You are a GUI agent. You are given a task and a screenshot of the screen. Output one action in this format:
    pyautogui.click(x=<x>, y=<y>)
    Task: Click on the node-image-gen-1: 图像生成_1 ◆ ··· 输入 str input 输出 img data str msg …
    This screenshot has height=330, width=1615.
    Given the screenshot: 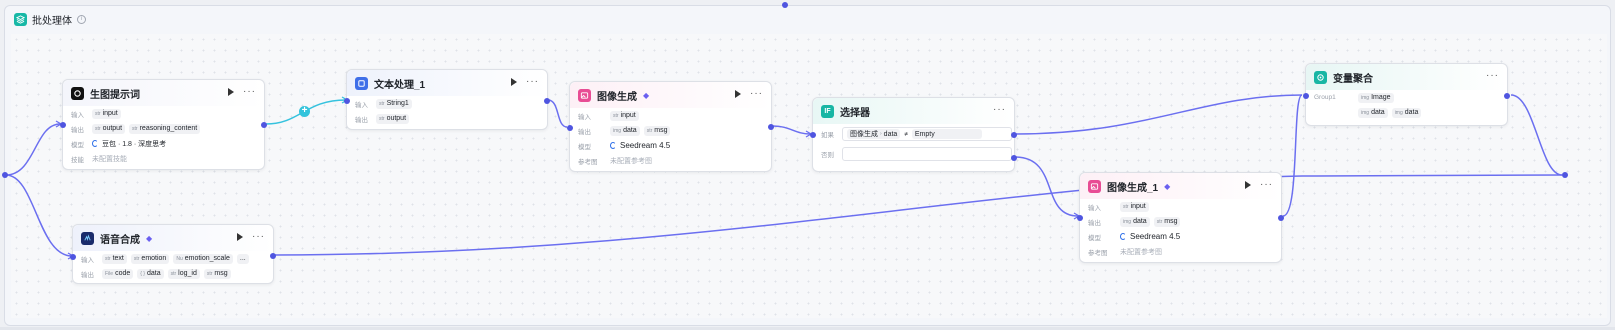 What is the action you would take?
    pyautogui.click(x=1180, y=217)
    